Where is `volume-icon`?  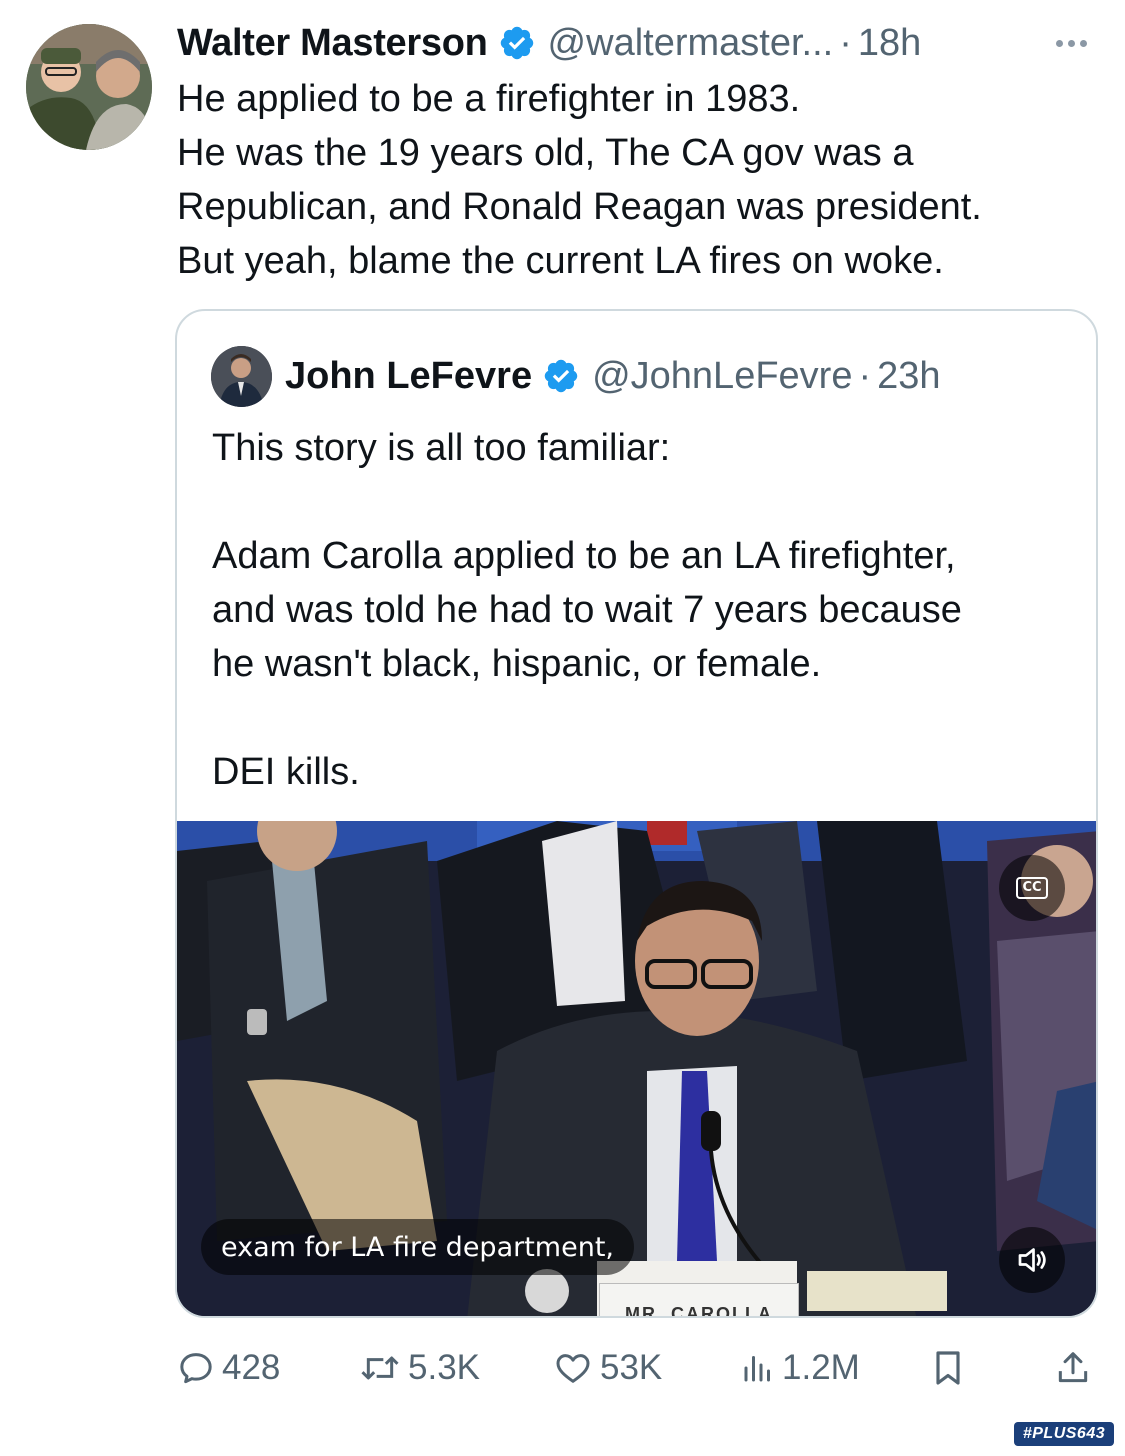
volume-icon is located at coordinates (1032, 1260).